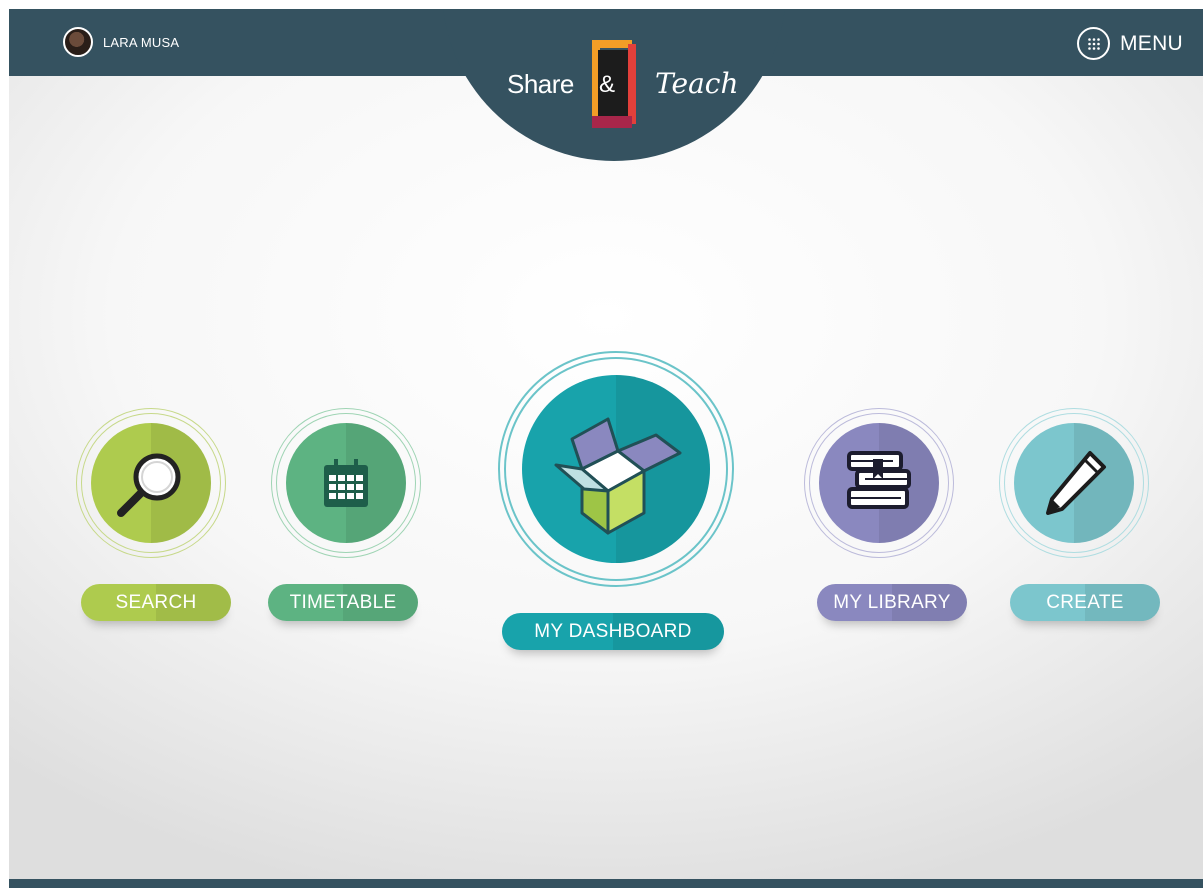 The image size is (1203, 888). I want to click on nav-search: SEARCH, so click(151, 514).